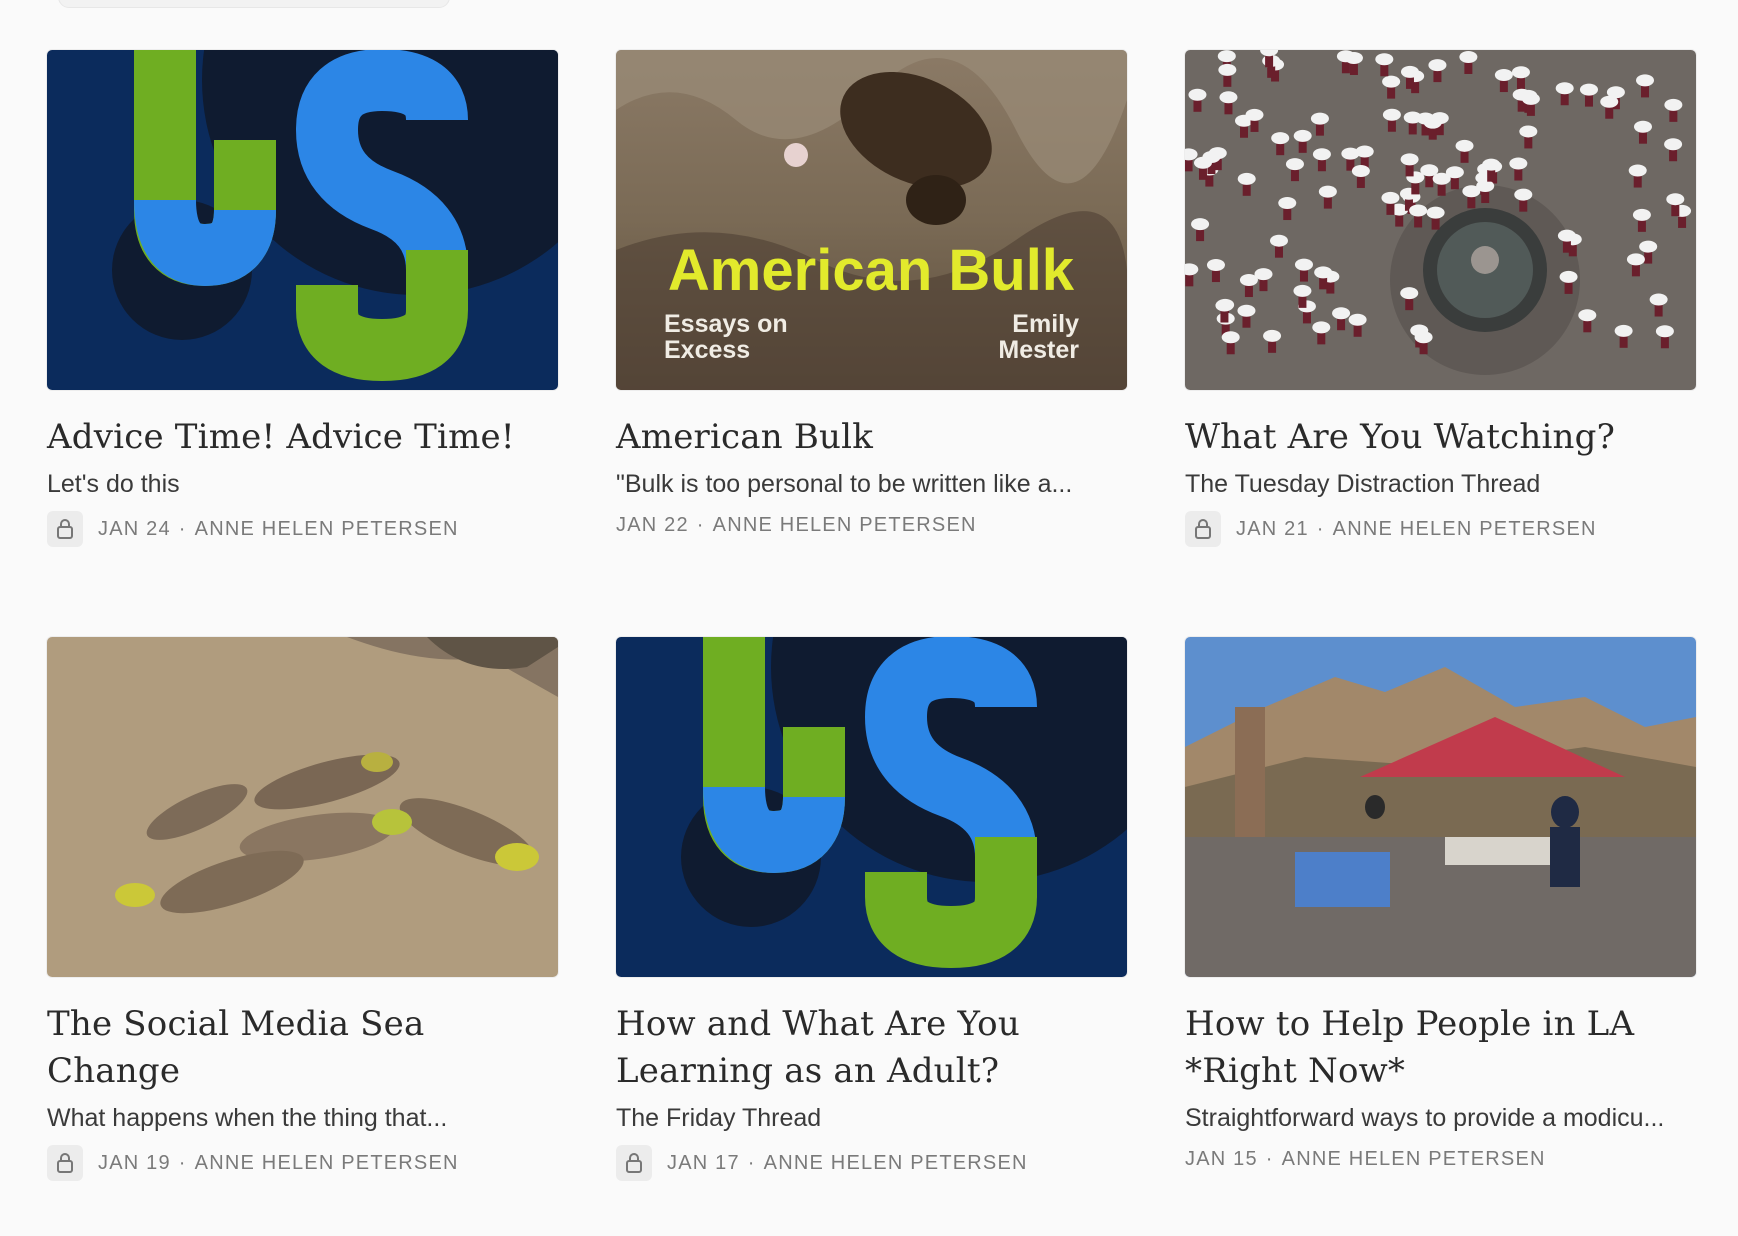  I want to click on post-meta: JAN 24 · ANNE HELEN PETERSEN, so click(302, 529).